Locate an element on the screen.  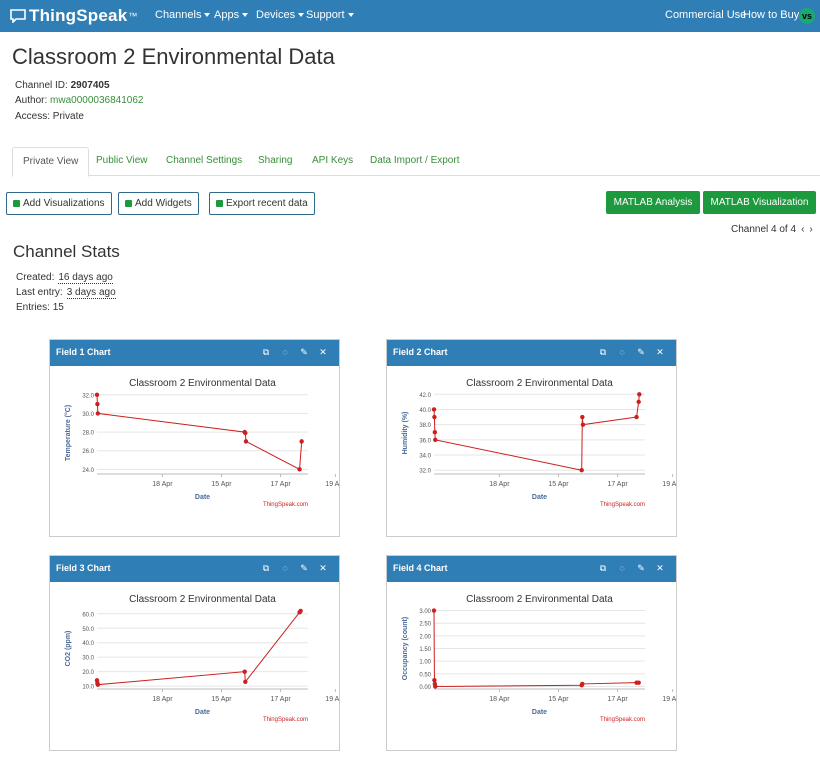
add-visualizations-label: Add Visualizations is located at coordinates (64, 203).